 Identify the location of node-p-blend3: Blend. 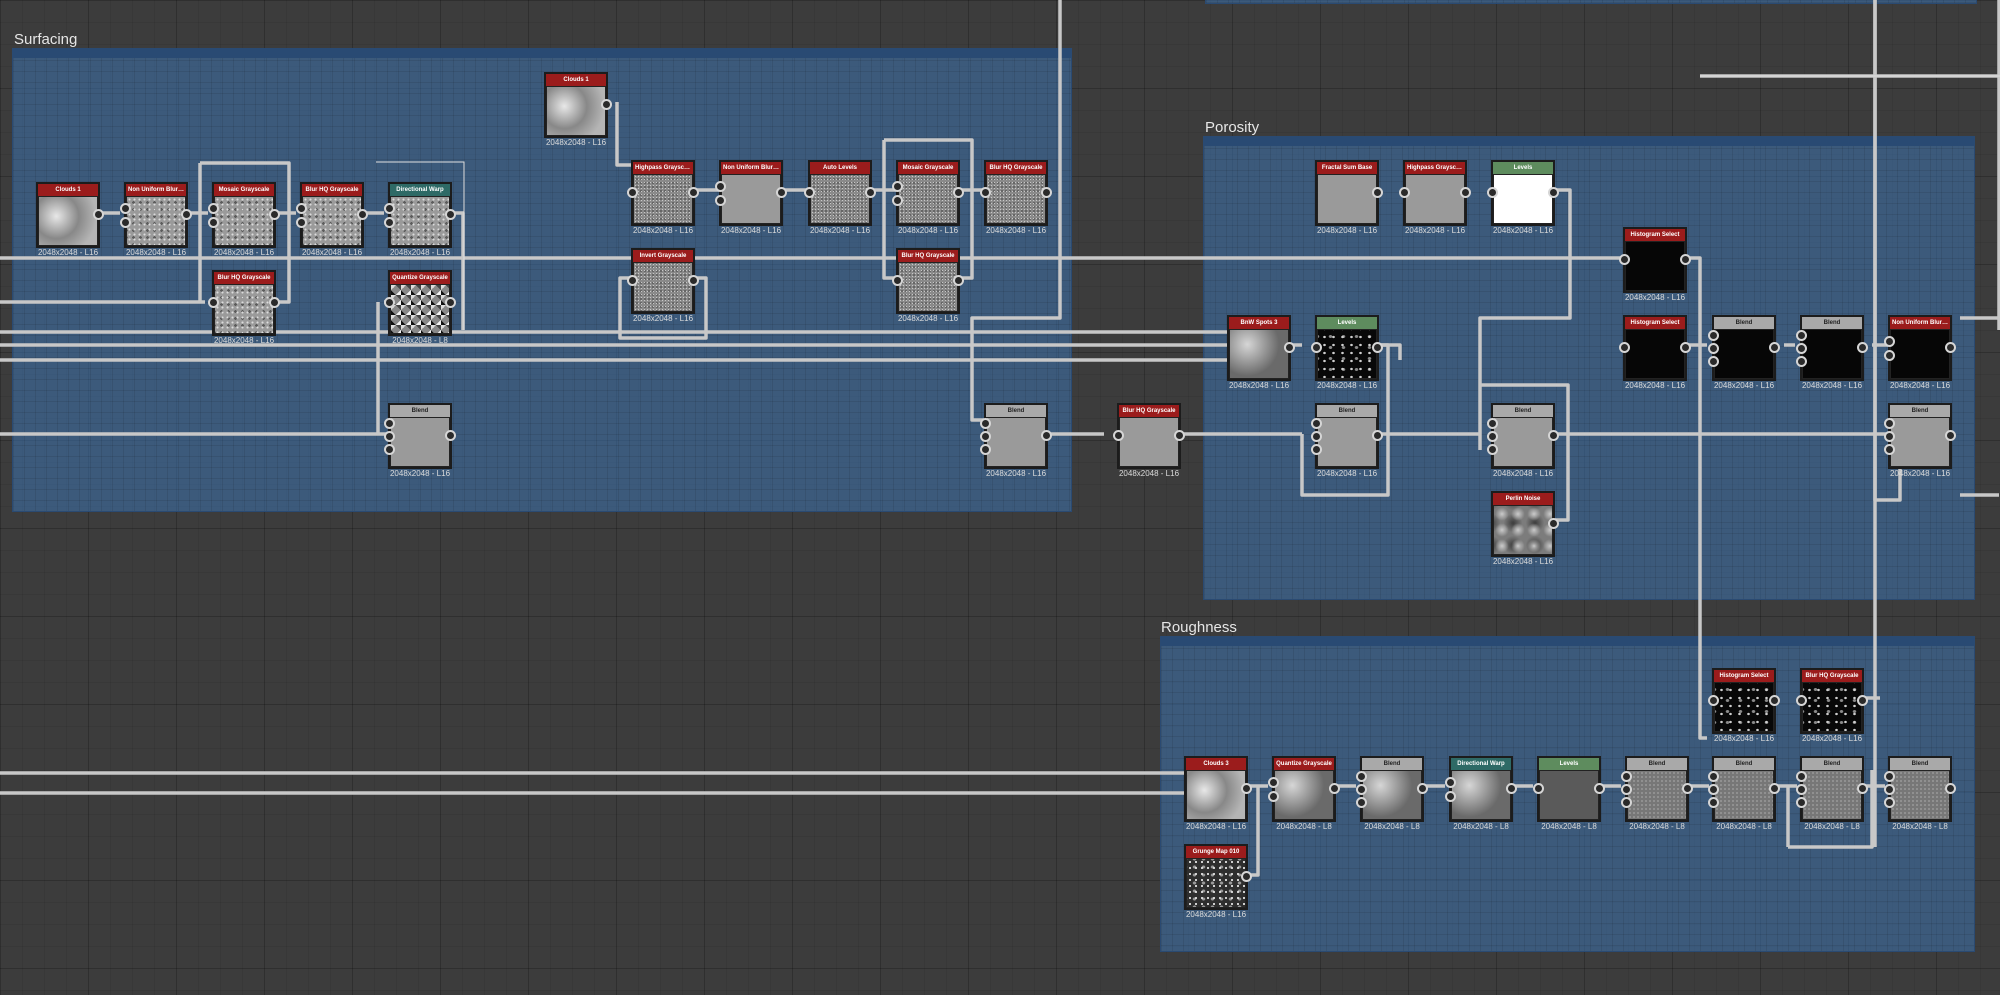
(1744, 348).